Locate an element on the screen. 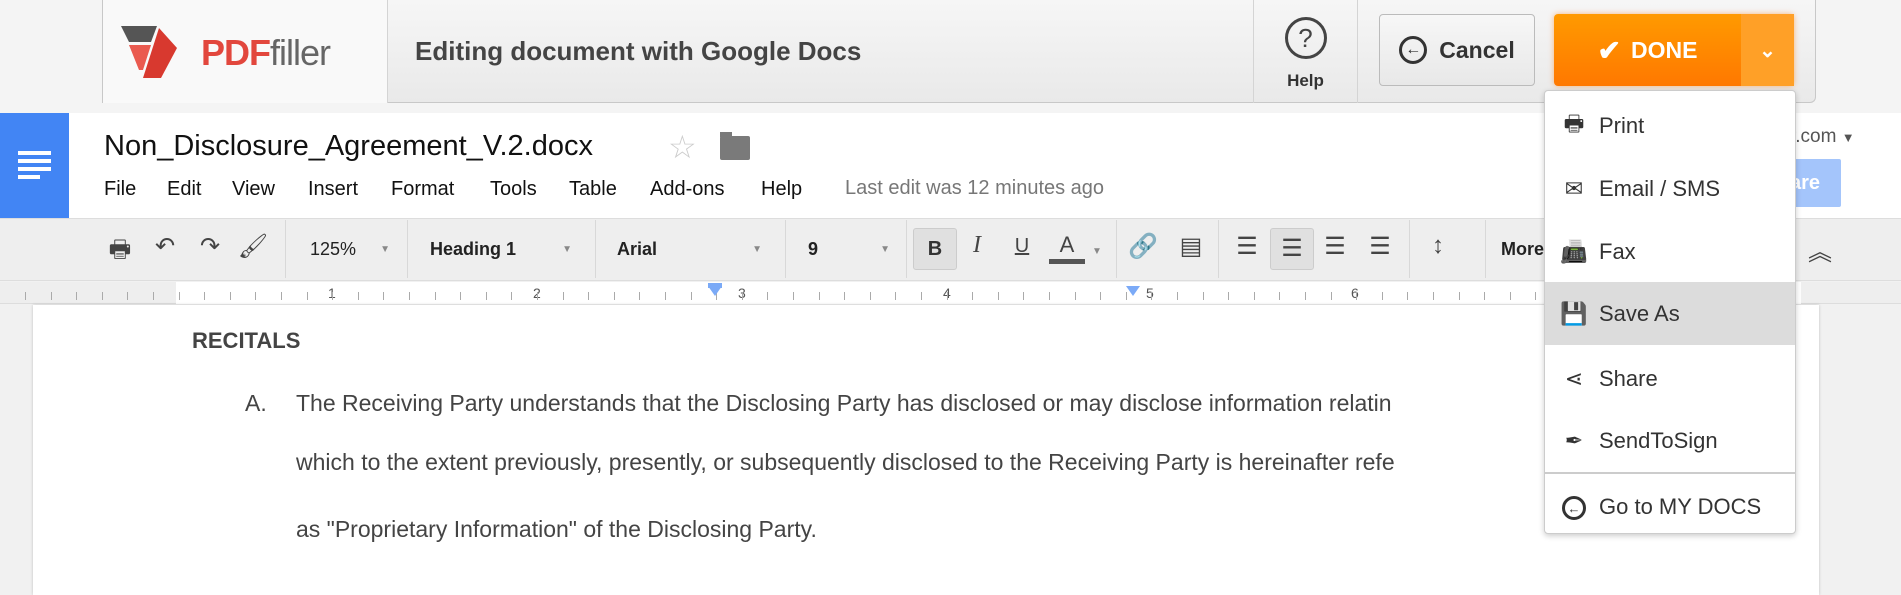 Image resolution: width=1901 pixels, height=595 pixels. italic-button: I is located at coordinates (977, 245).